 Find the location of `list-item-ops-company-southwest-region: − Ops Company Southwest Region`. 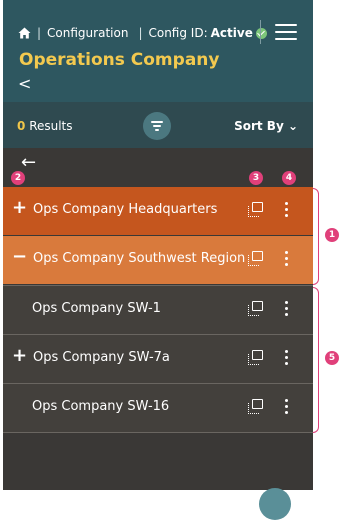

list-item-ops-company-southwest-region: − Ops Company Southwest Region is located at coordinates (158, 260).